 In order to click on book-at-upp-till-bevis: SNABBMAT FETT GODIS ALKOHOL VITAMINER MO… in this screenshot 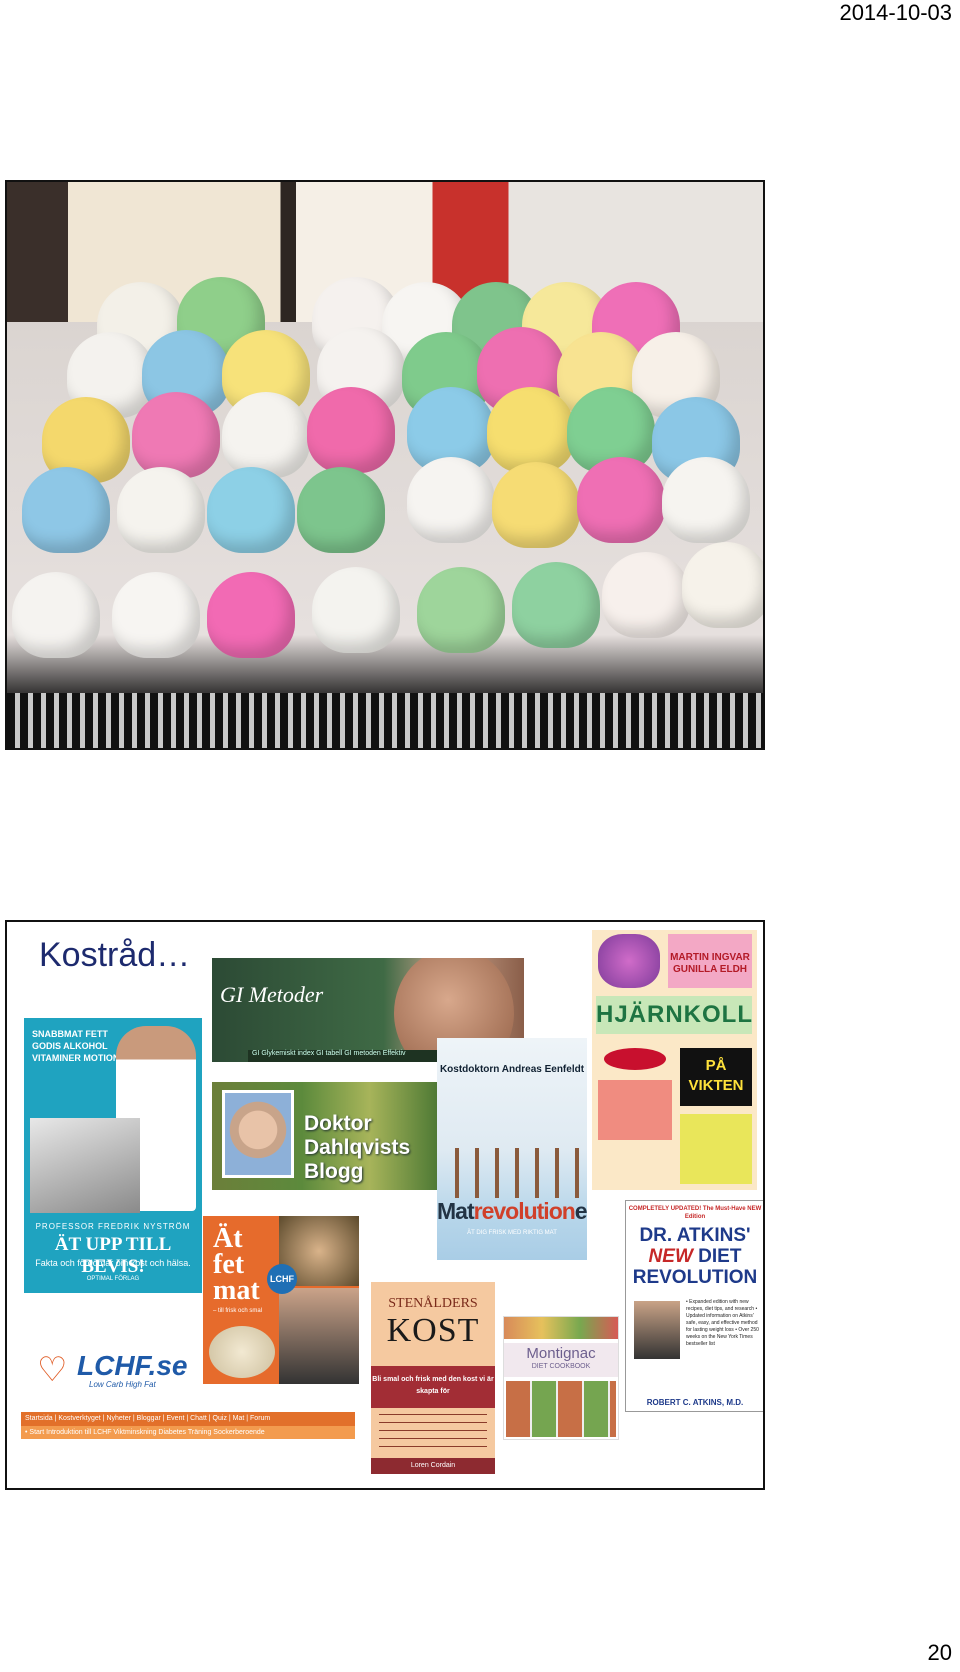, I will do `click(113, 1155)`.